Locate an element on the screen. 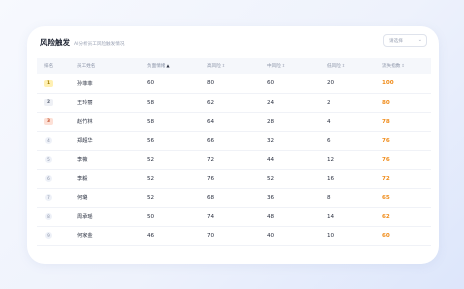 Image resolution: width=464 pixels, height=289 pixels. rank-number: 6 is located at coordinates (48, 178).